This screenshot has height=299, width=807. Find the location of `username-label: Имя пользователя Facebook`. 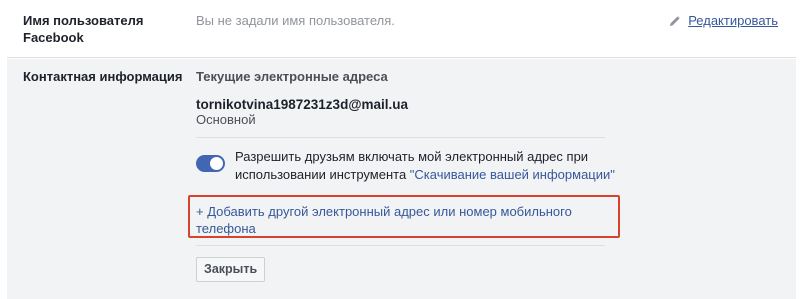

username-label: Имя пользователя Facebook is located at coordinates (83, 29).